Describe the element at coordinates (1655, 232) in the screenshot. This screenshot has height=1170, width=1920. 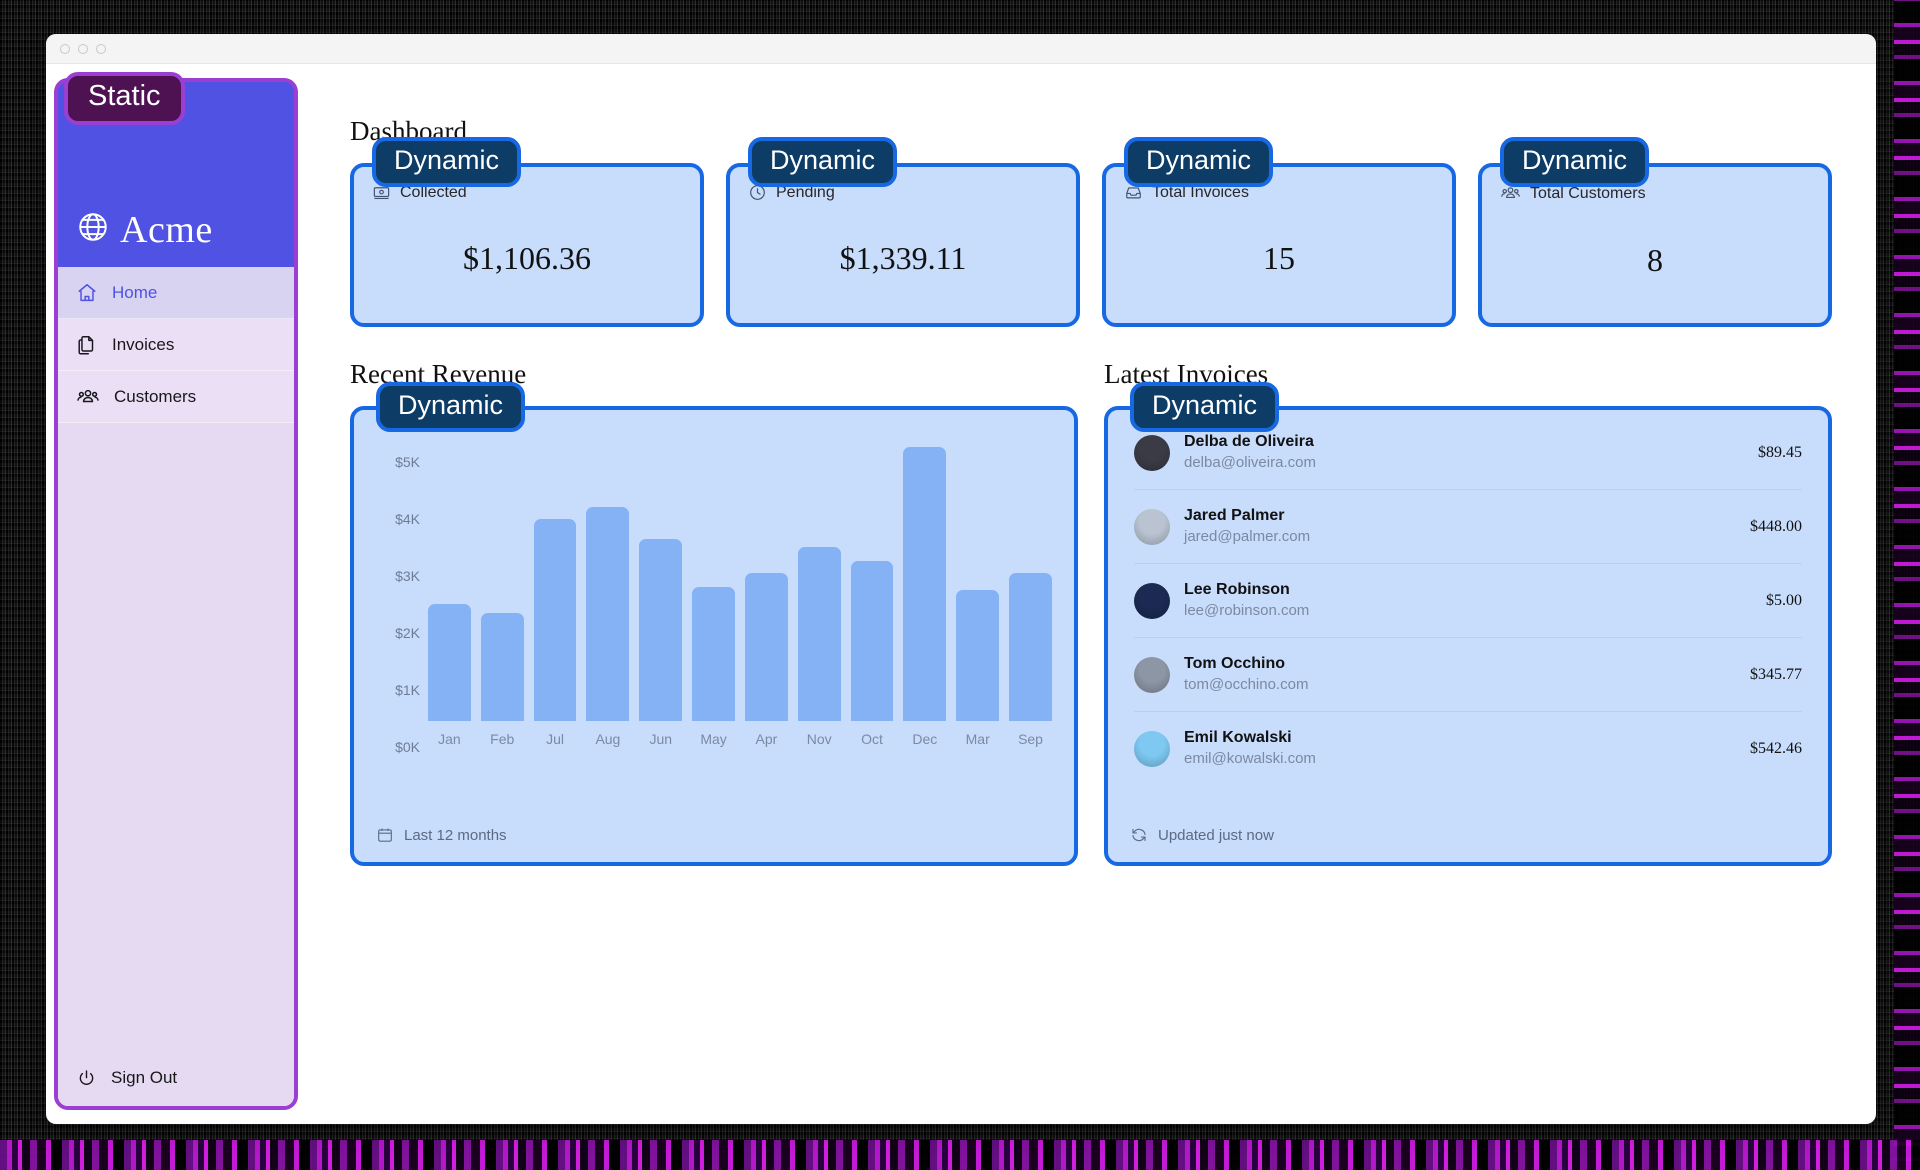
I see `stat-card-total-customers: Dynamic Total Customers 8` at that location.